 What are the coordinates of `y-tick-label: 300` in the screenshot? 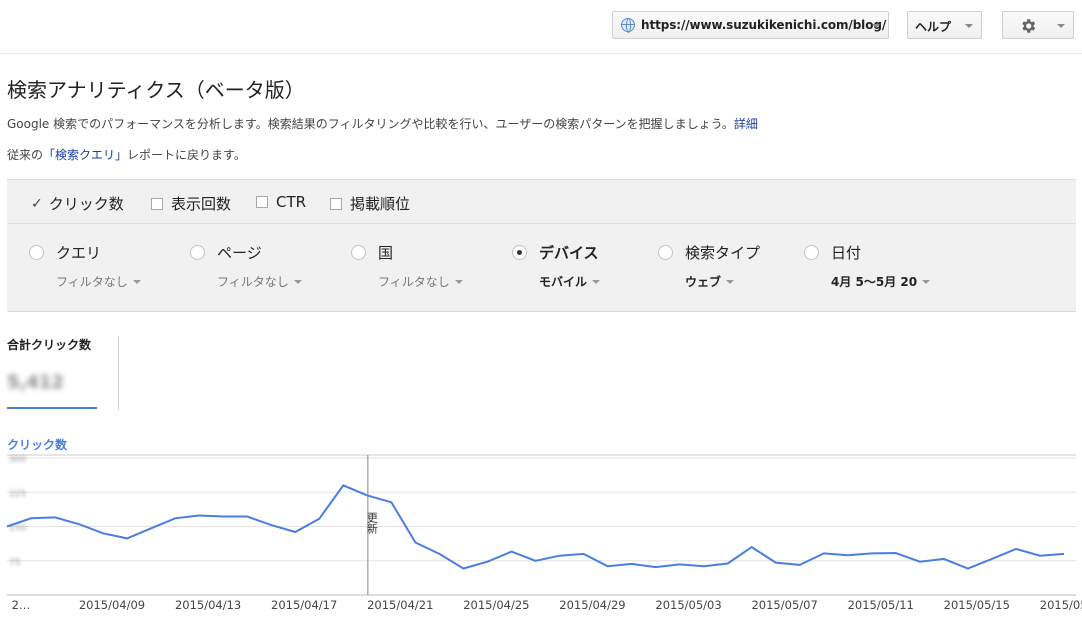 It's located at (17, 460).